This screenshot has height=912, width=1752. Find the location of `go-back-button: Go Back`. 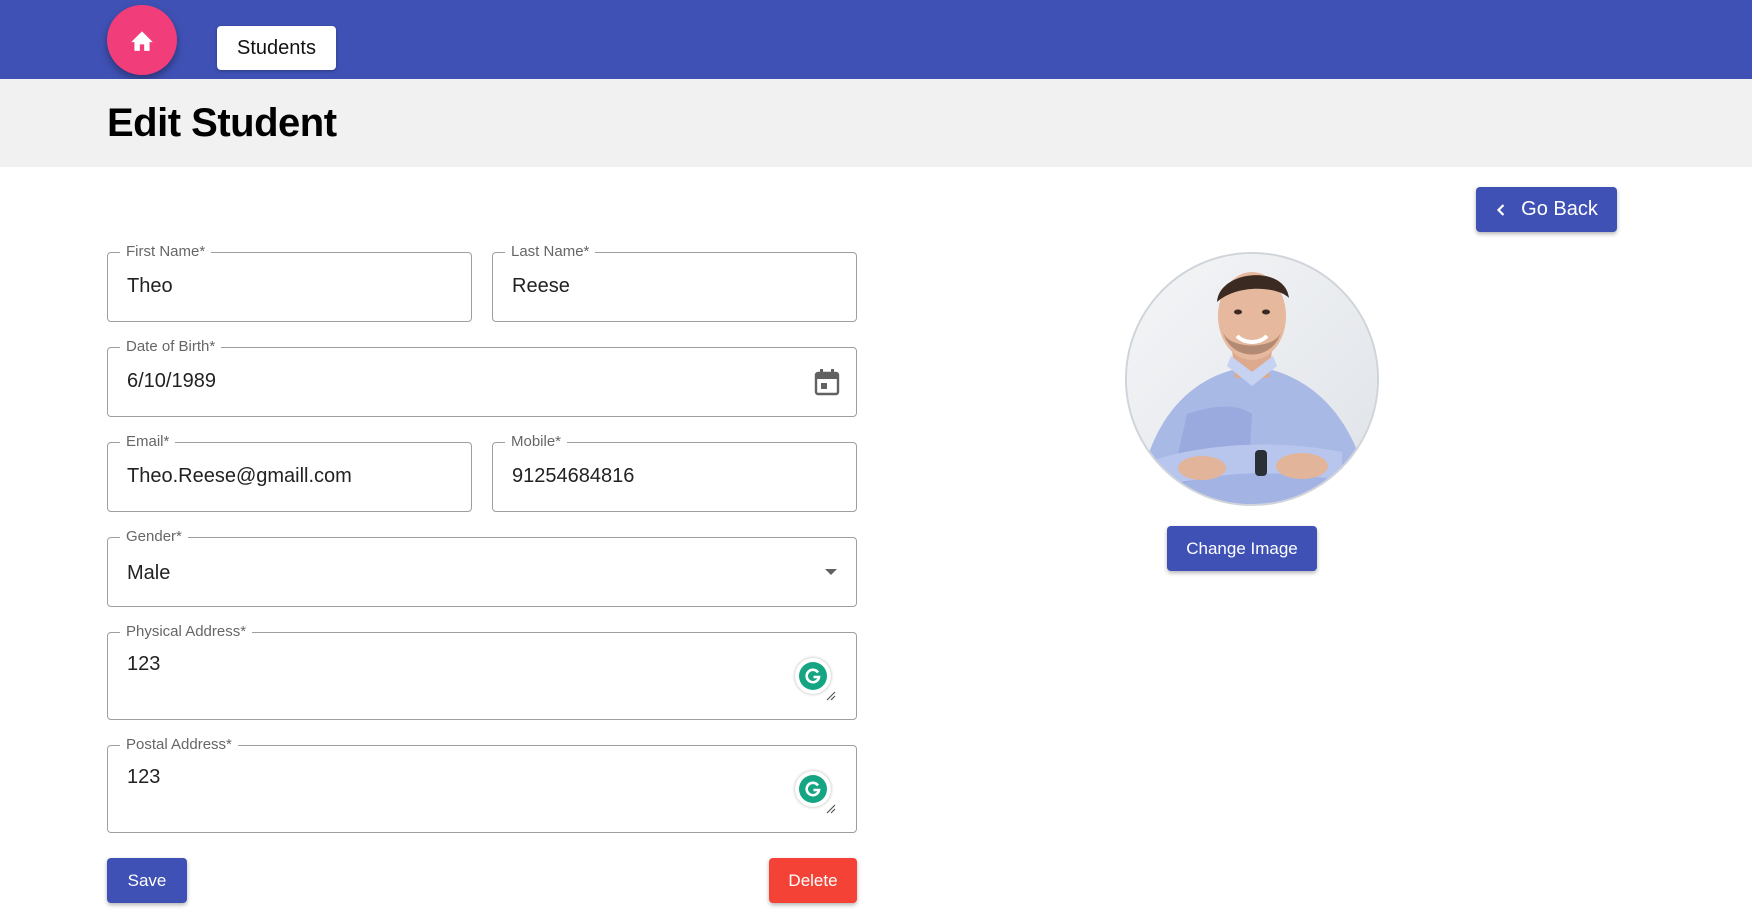

go-back-button: Go Back is located at coordinates (1546, 209).